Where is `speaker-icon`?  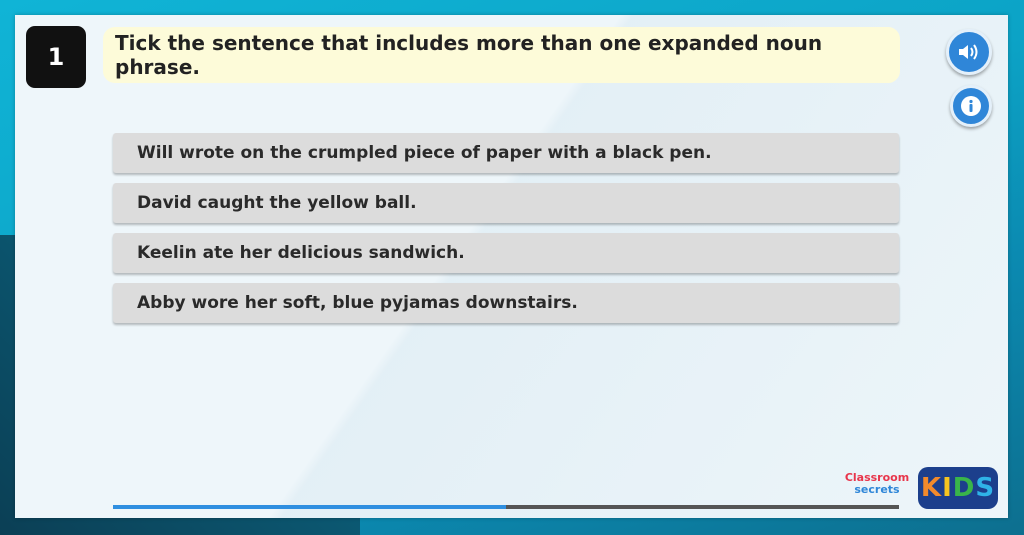
speaker-icon is located at coordinates (968, 52).